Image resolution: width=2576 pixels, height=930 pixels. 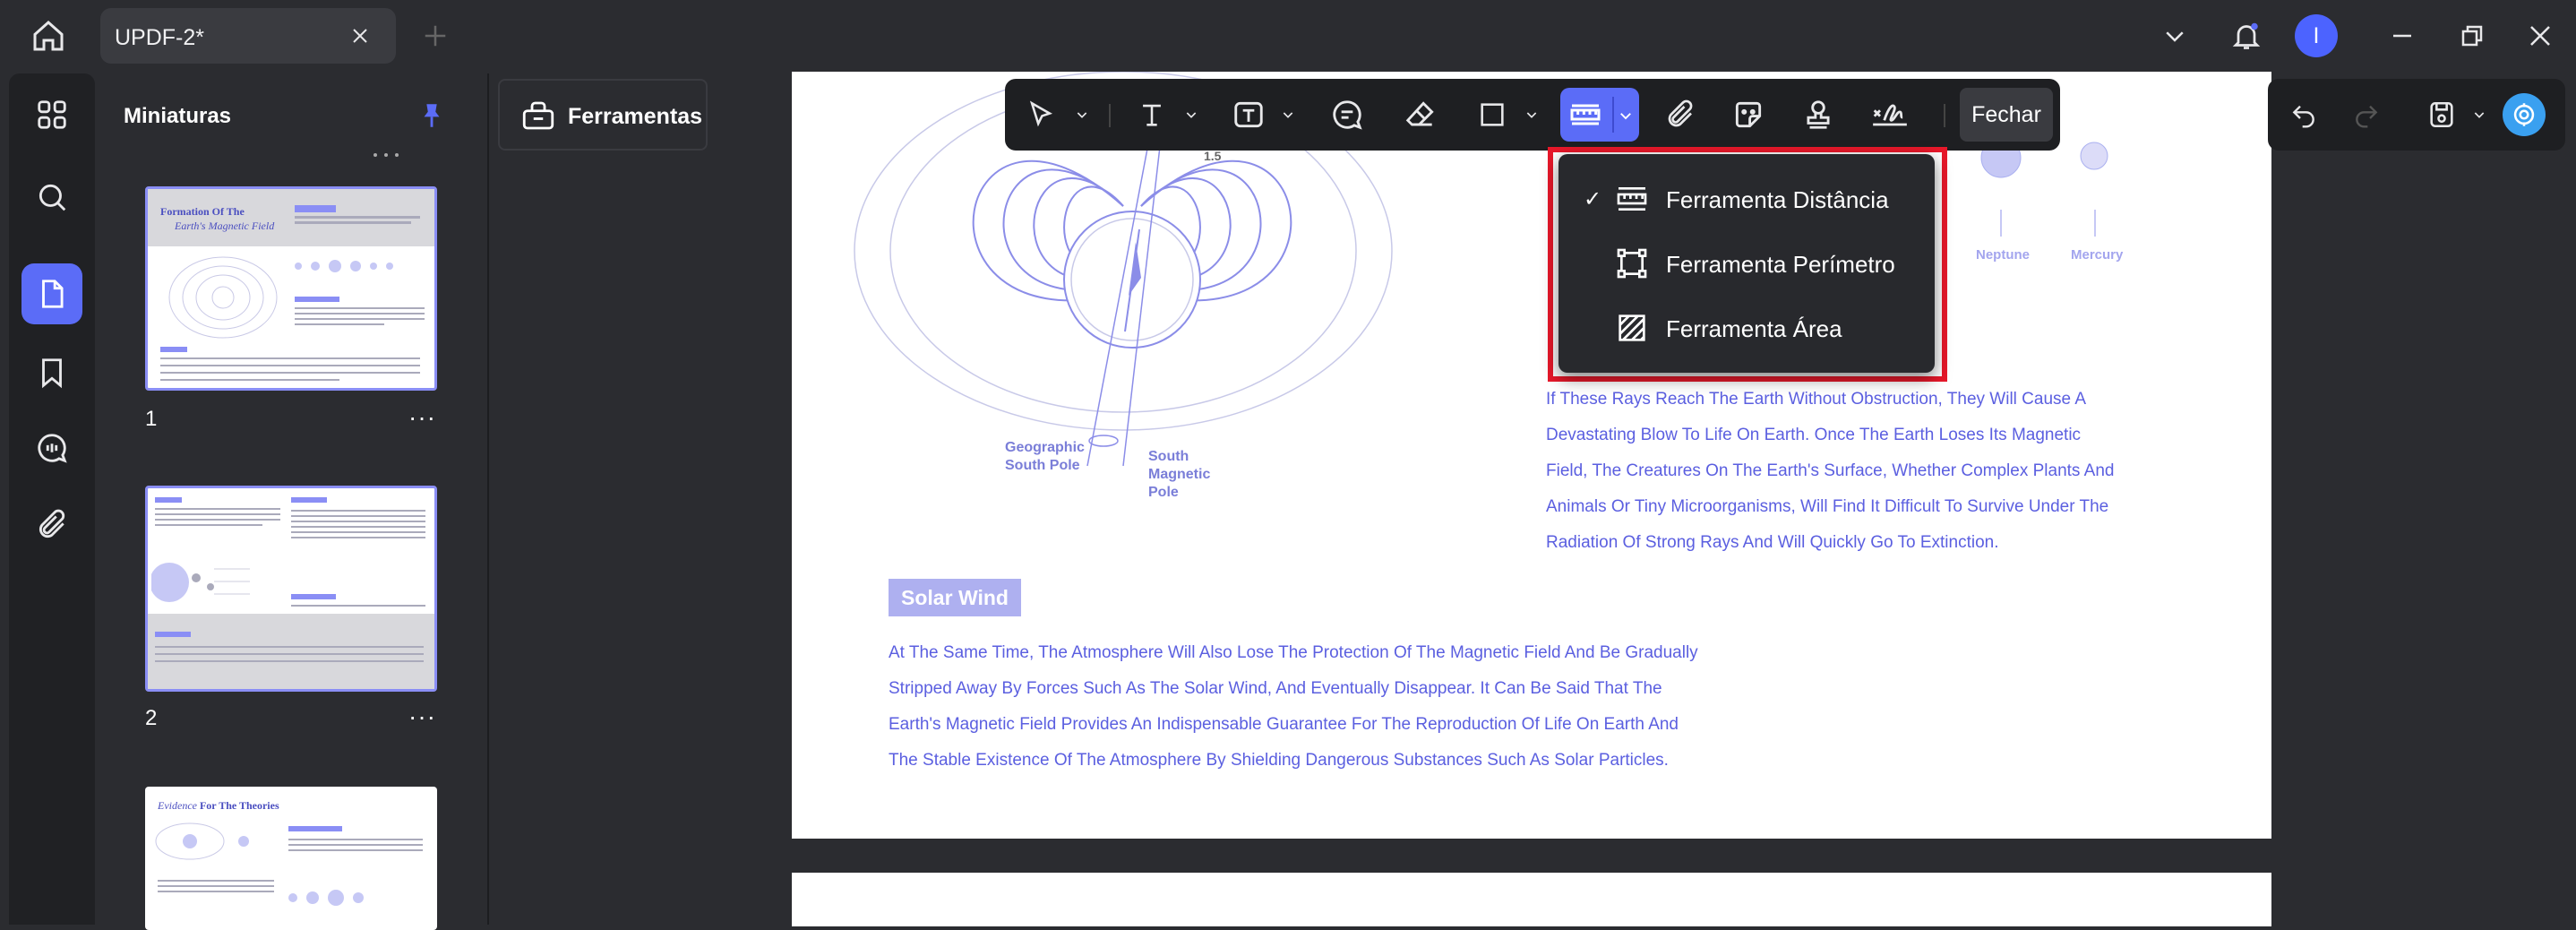 I want to click on pin-icon, so click(x=431, y=116).